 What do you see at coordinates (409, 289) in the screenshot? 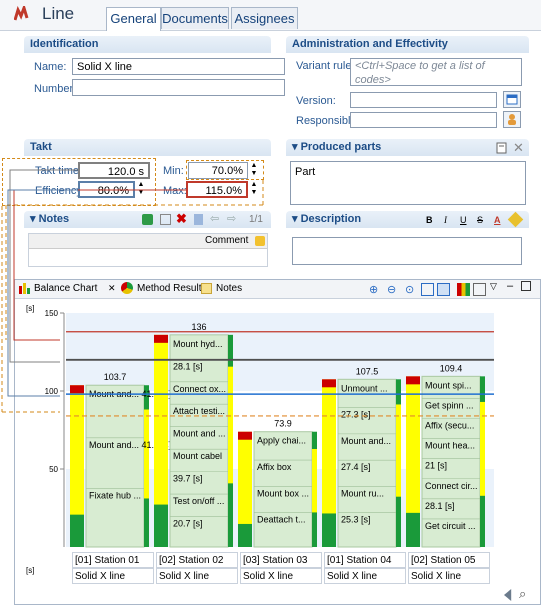
I see `zoom-fit-icon: ⊙` at bounding box center [409, 289].